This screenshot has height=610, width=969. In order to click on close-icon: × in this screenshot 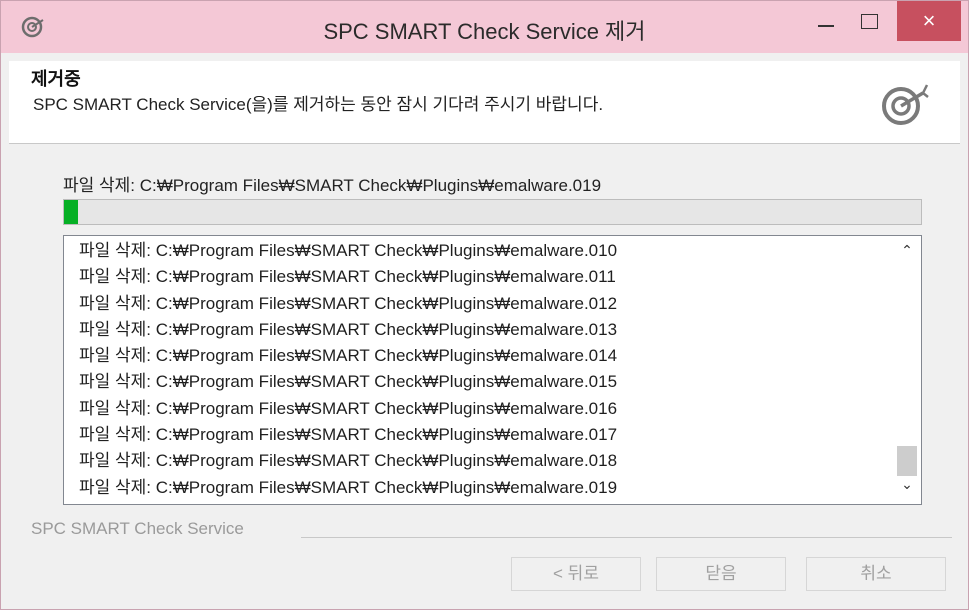, I will do `click(929, 21)`.